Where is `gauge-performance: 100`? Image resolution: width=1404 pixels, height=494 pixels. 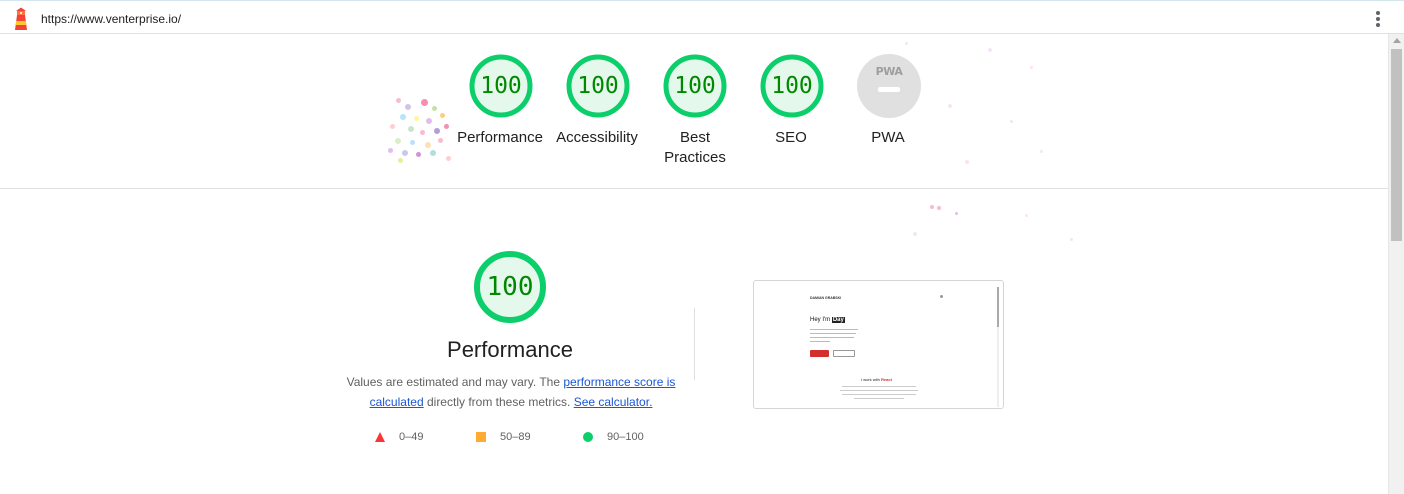 gauge-performance: 100 is located at coordinates (501, 86).